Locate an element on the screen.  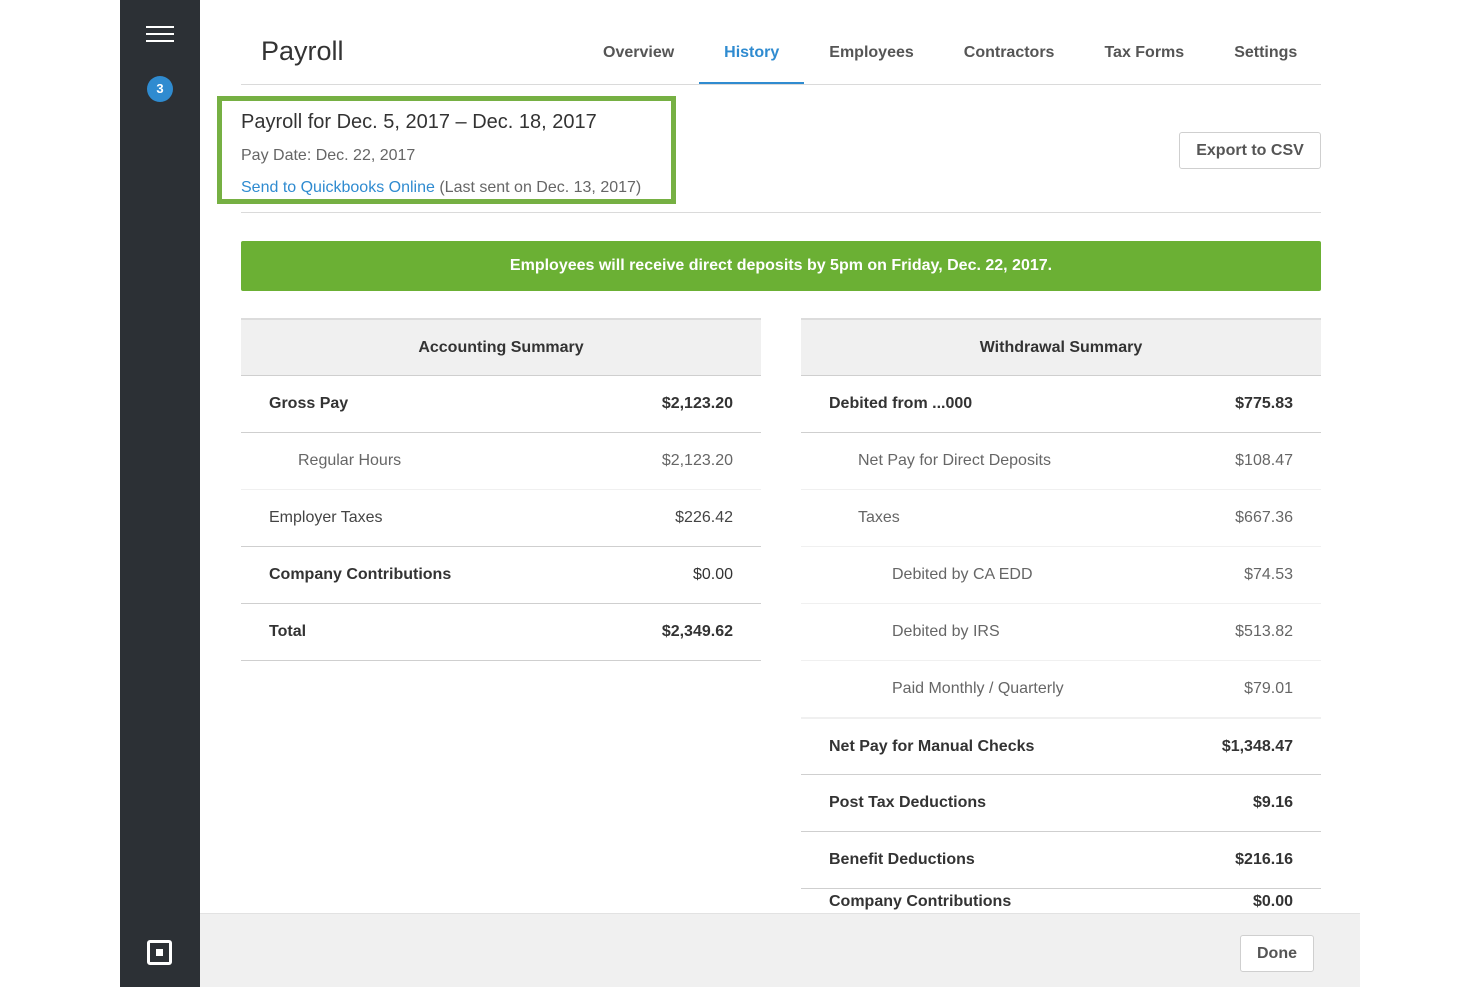
table-row: Net Pay for Direct Deposits $108.47 is located at coordinates (1061, 461).